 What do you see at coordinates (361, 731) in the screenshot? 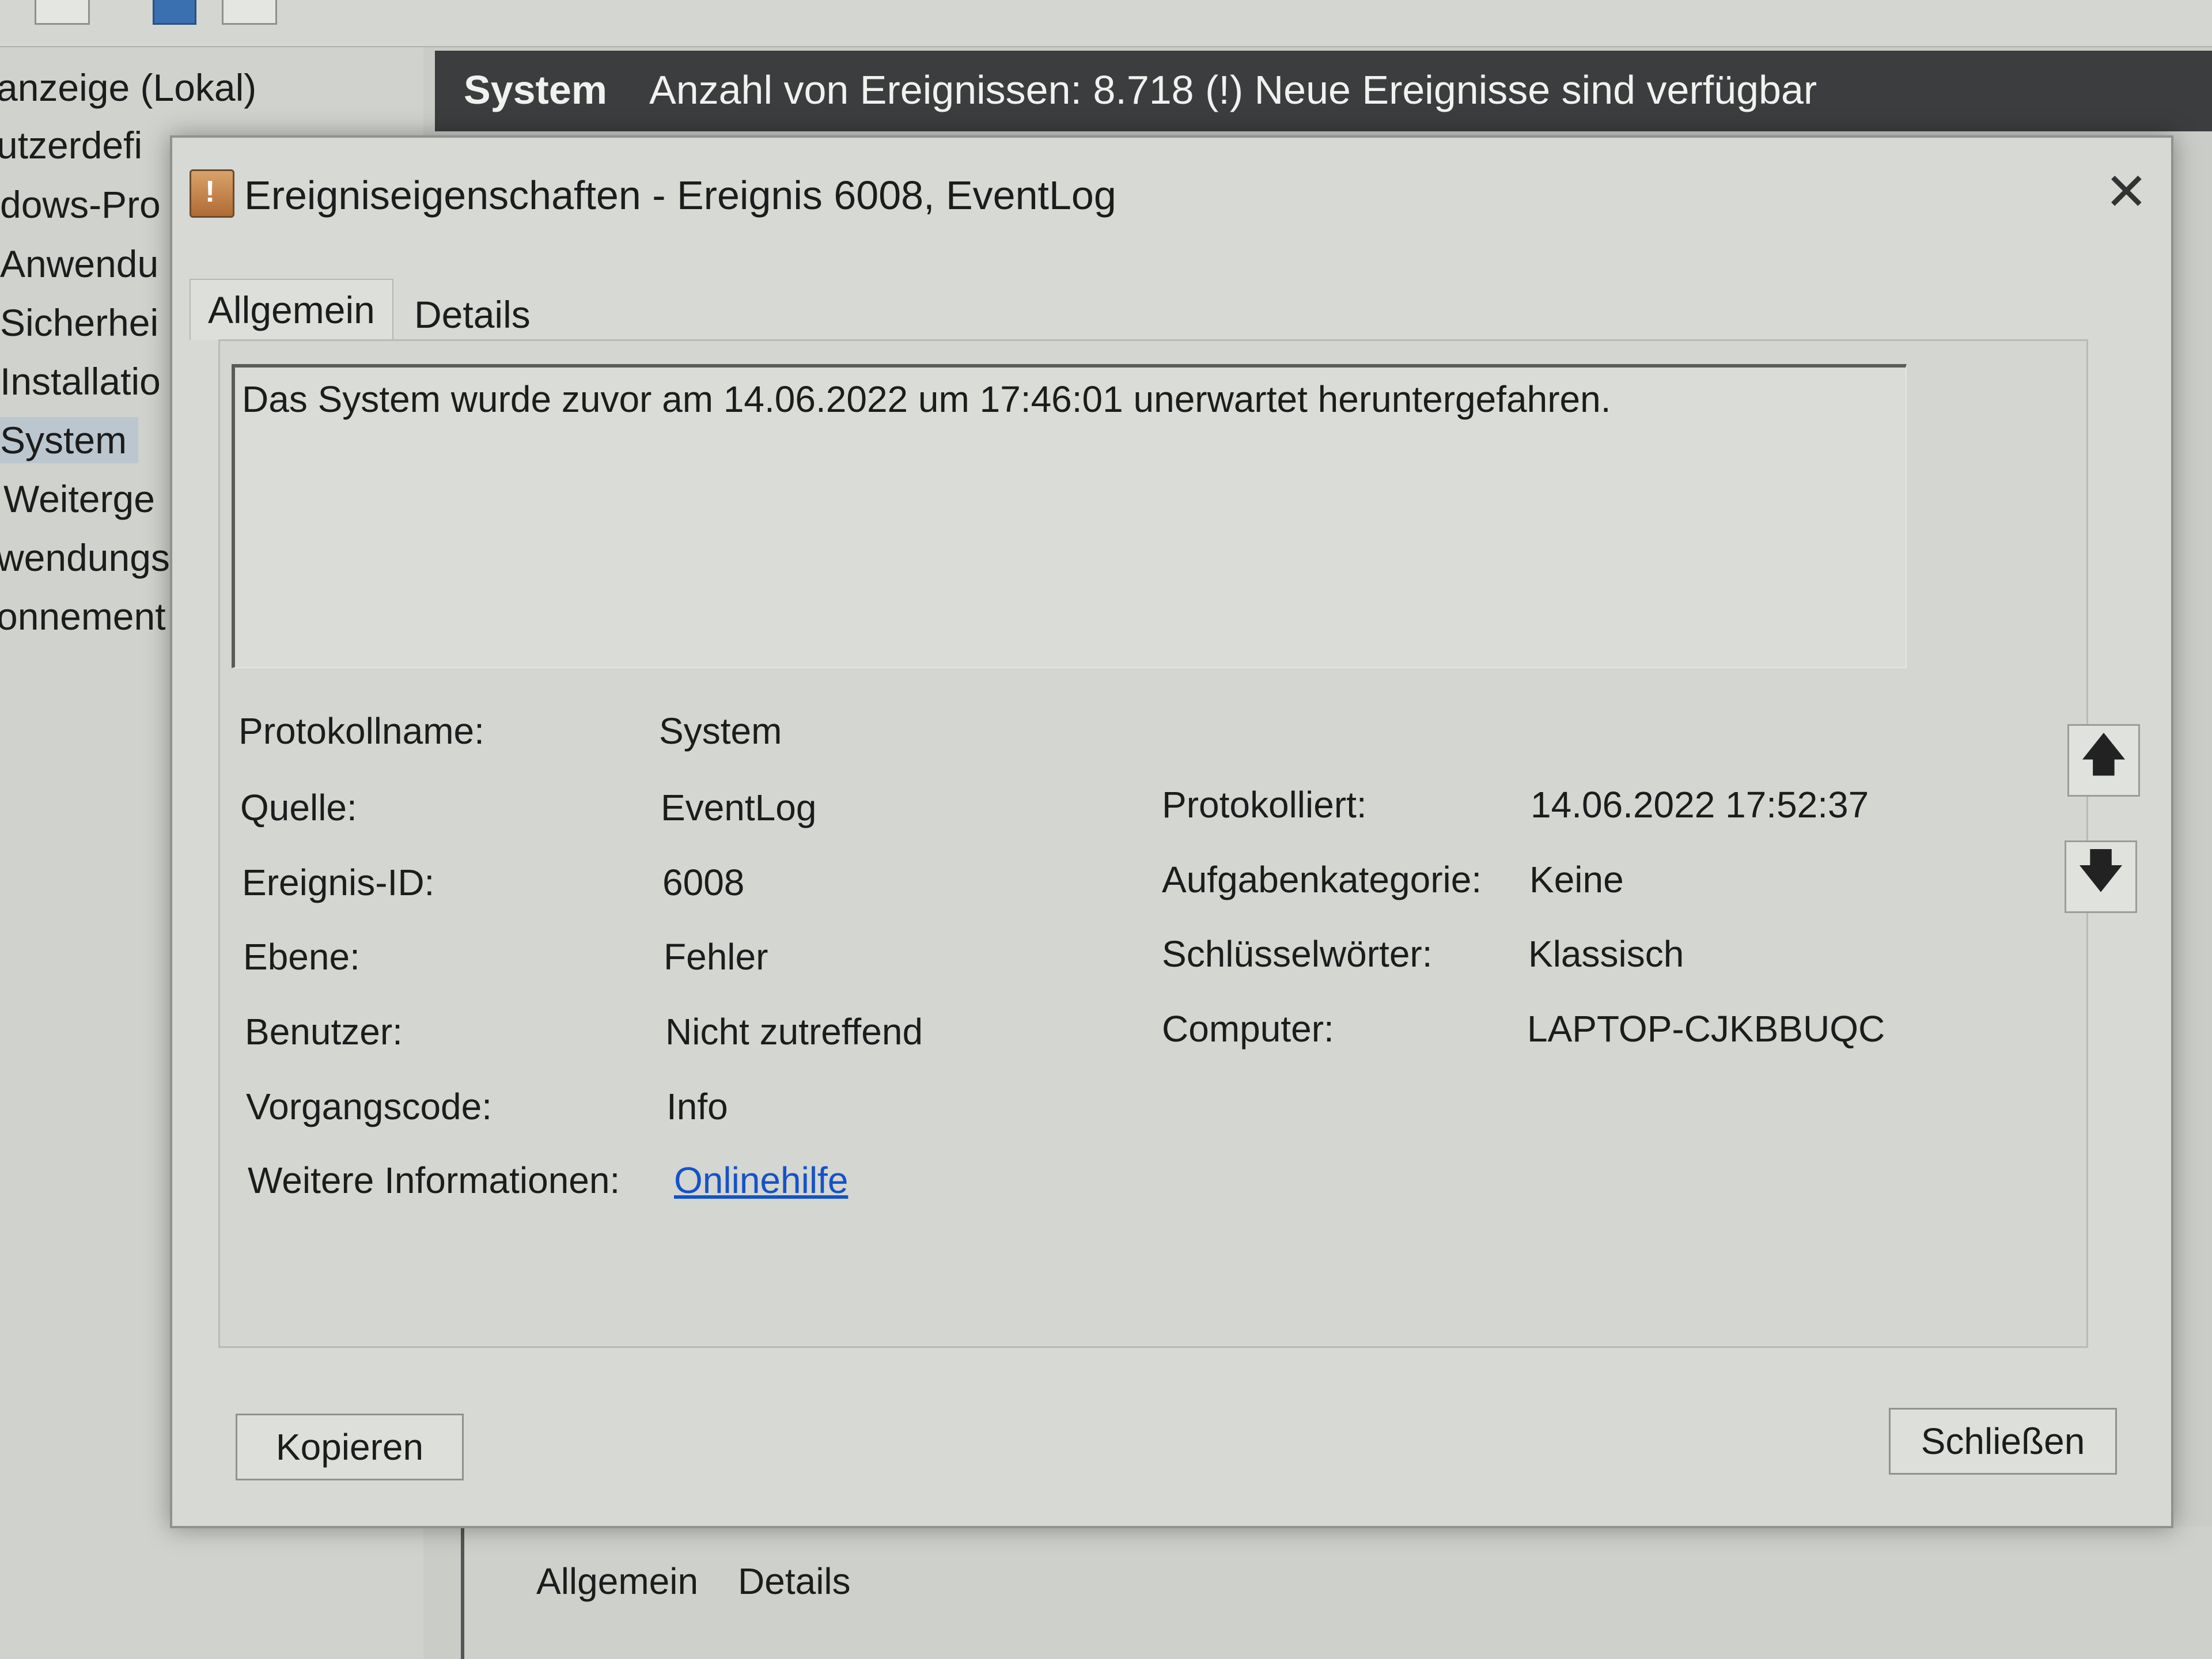
I see `label-protokollname: Protokollname:` at bounding box center [361, 731].